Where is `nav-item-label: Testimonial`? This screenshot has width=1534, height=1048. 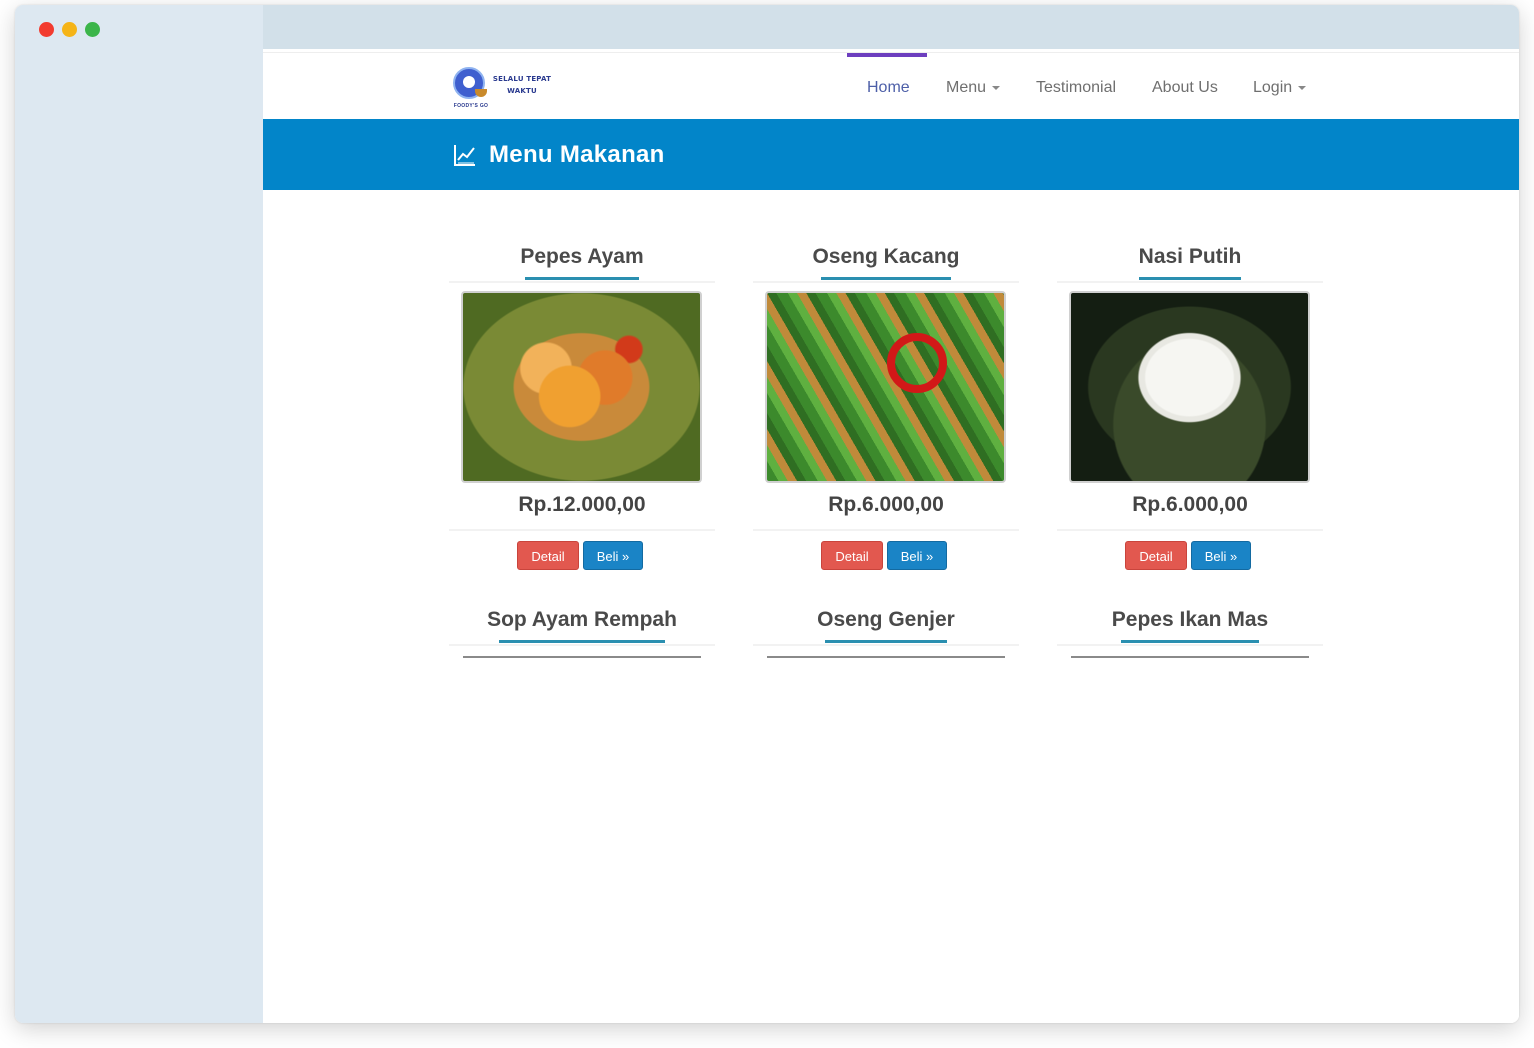 nav-item-label: Testimonial is located at coordinates (1076, 87).